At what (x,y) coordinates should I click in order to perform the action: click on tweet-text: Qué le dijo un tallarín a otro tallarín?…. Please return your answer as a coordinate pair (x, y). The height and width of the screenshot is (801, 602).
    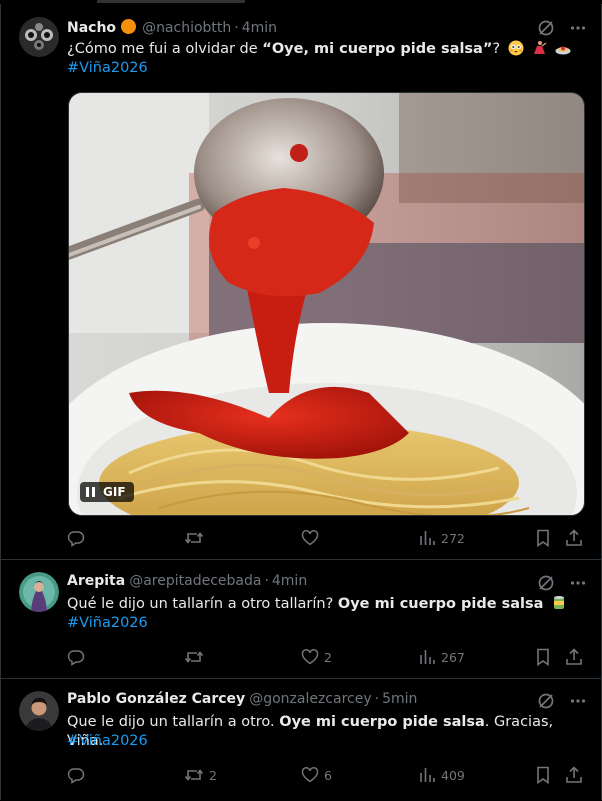
    Looking at the image, I should click on (324, 604).